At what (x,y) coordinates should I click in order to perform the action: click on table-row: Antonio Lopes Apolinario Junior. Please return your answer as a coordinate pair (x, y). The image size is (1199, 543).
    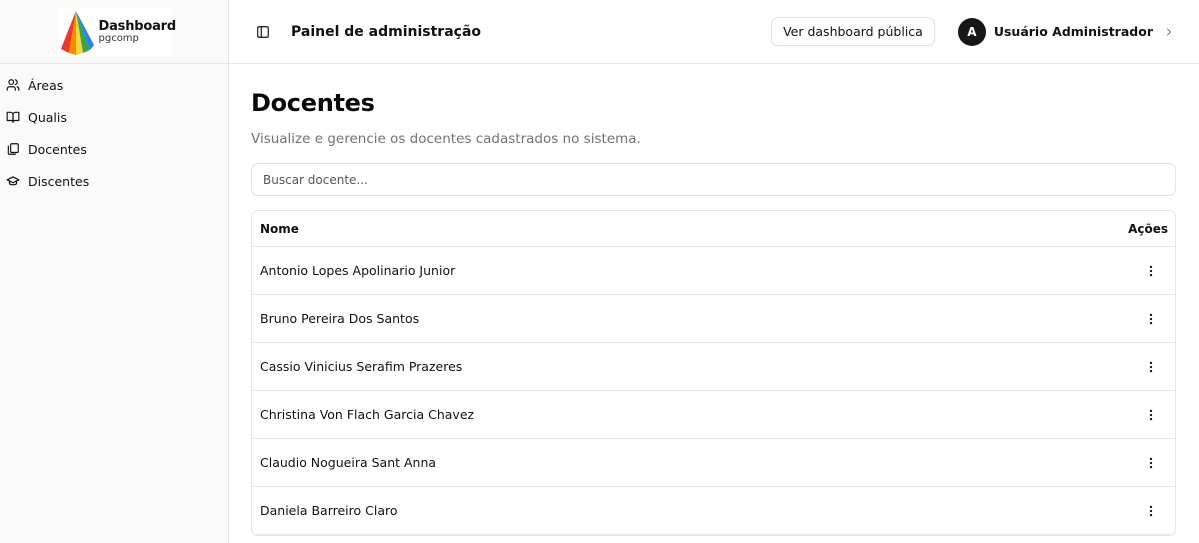
    Looking at the image, I should click on (713, 271).